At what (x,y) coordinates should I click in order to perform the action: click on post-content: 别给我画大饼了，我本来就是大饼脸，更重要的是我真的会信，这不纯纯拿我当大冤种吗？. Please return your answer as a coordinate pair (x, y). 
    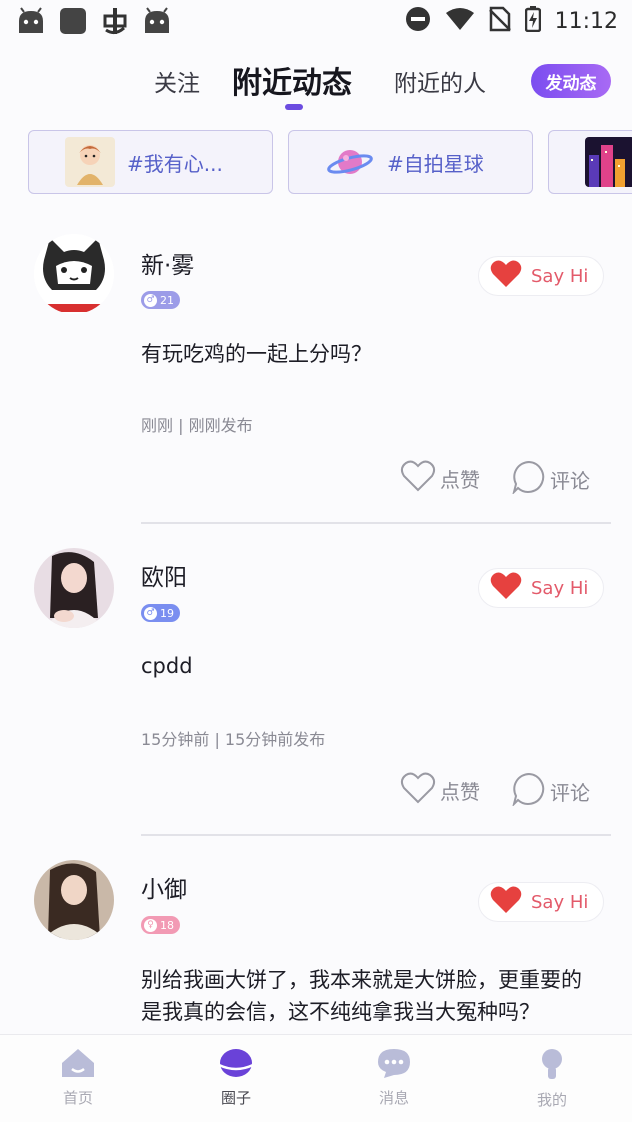
    Looking at the image, I should click on (361, 996).